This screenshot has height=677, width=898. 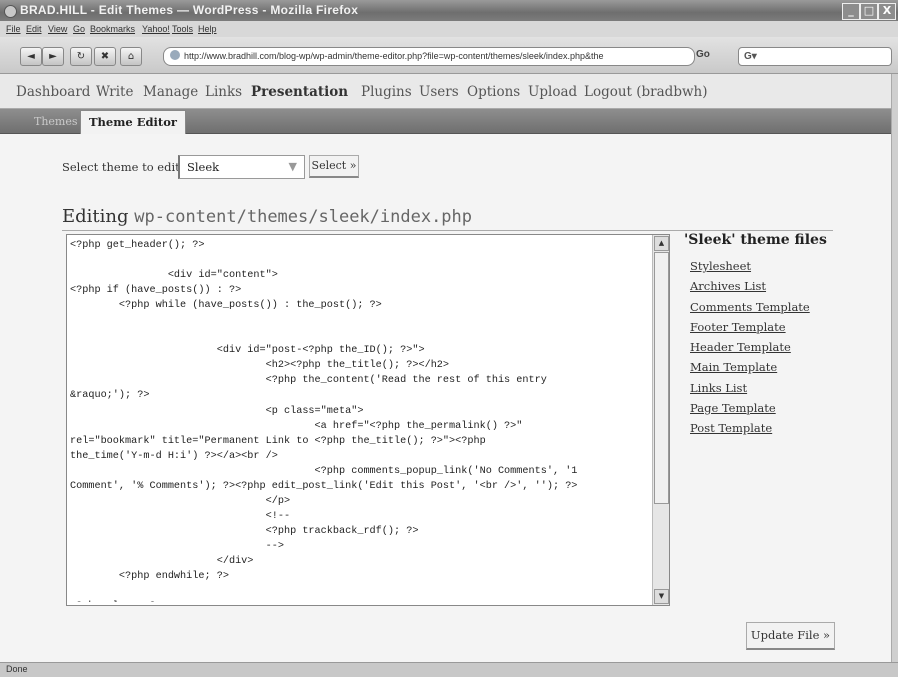 I want to click on menu-users: Users, so click(x=439, y=92).